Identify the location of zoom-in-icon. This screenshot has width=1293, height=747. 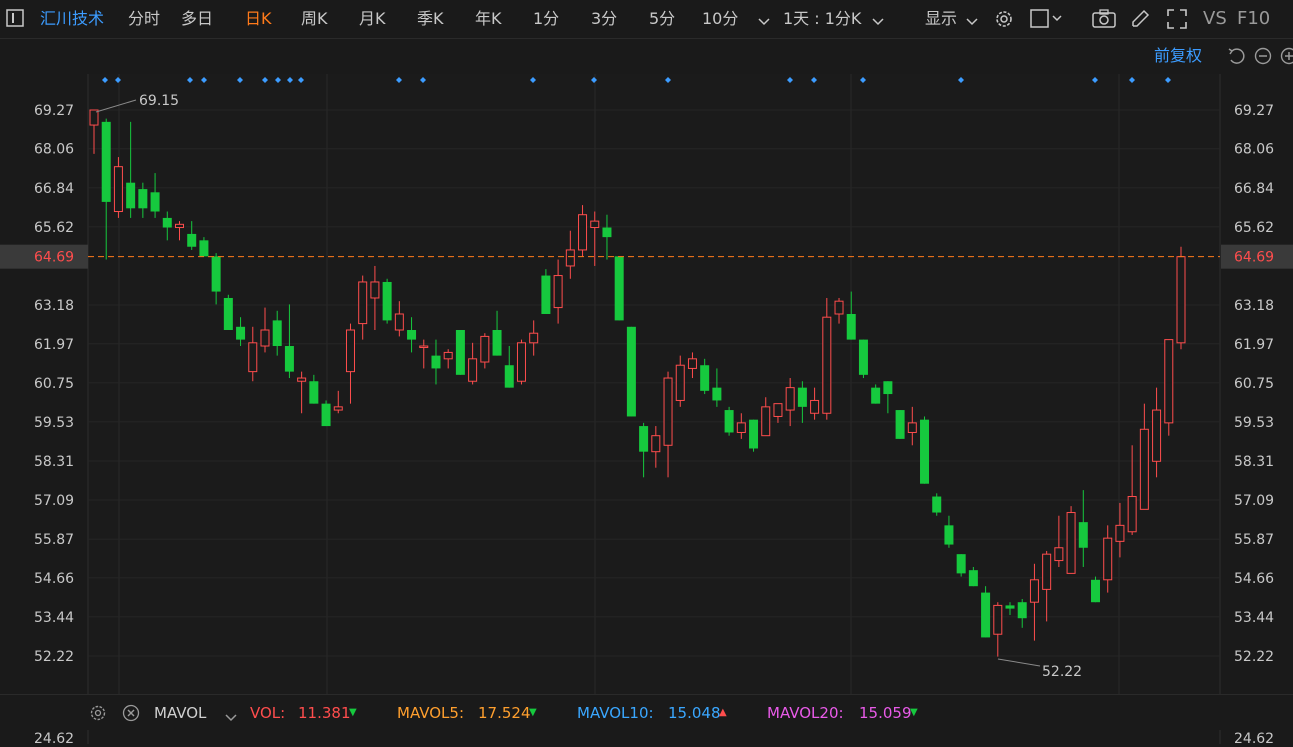
(1286, 58).